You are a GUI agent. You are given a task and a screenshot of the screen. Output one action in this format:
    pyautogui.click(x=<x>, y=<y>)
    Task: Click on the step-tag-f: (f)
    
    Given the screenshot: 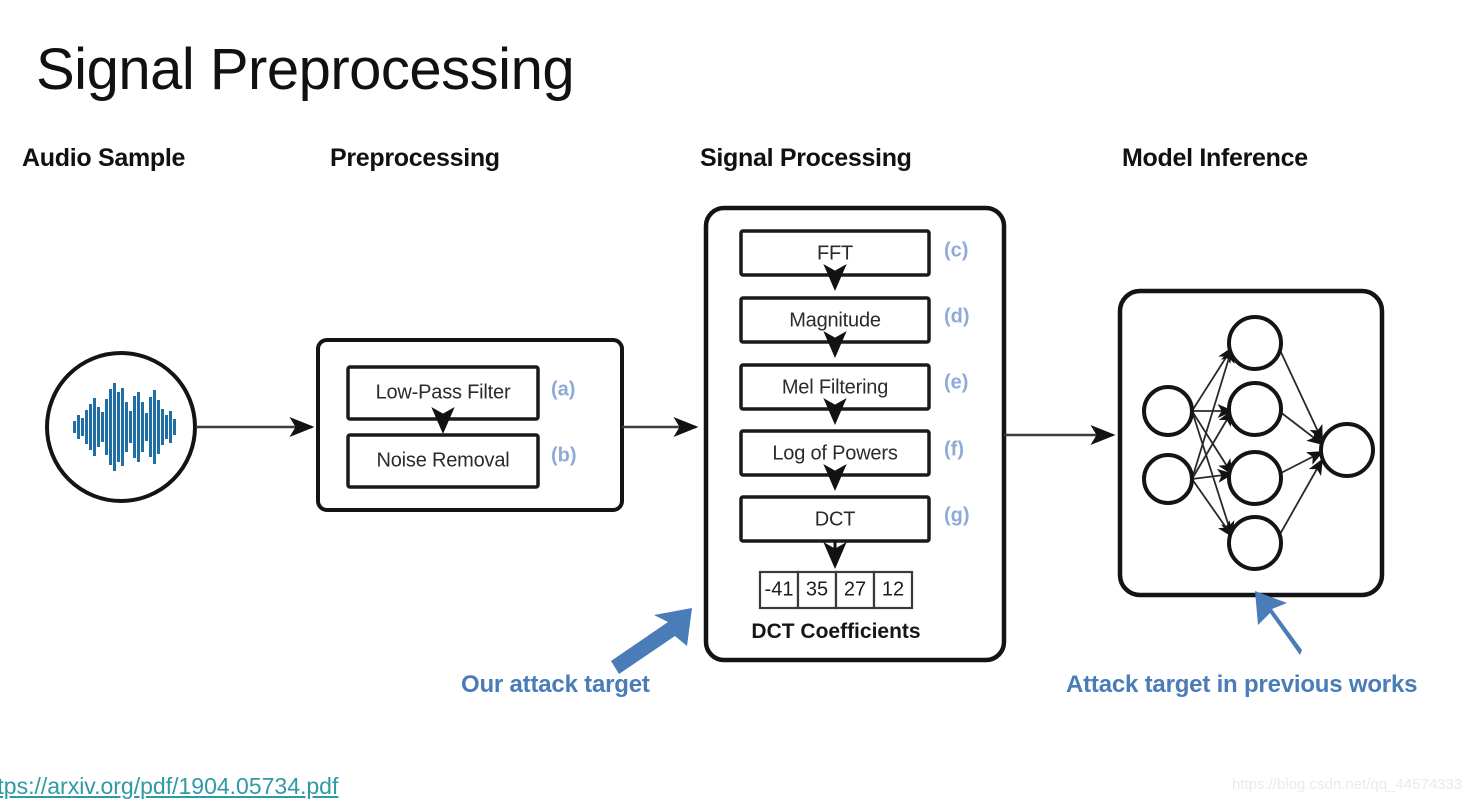 What is the action you would take?
    pyautogui.click(x=954, y=449)
    